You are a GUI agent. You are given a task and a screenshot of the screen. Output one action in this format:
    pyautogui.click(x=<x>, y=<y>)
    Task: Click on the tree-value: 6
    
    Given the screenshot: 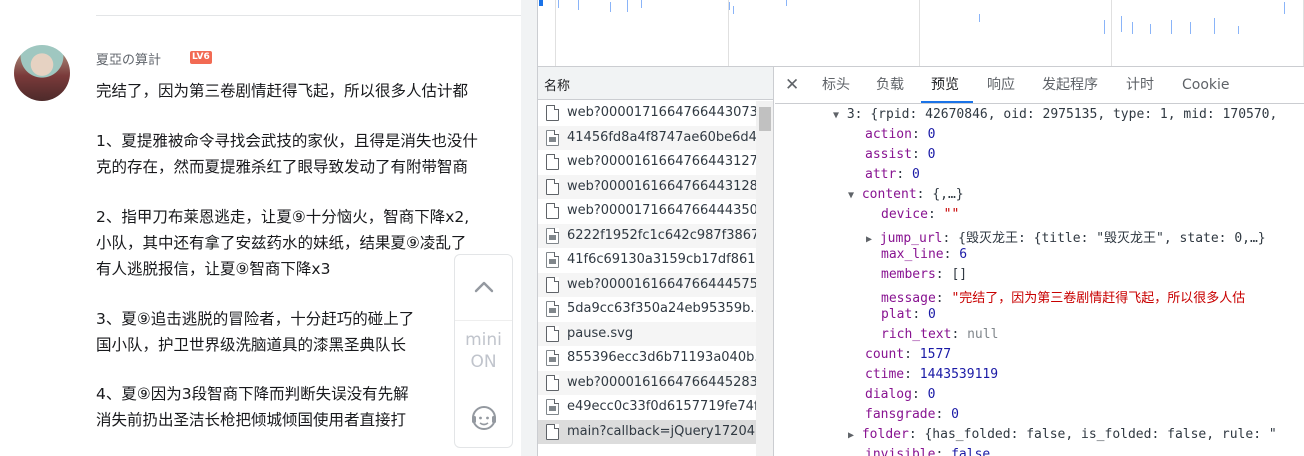 What is the action you would take?
    pyautogui.click(x=963, y=254)
    